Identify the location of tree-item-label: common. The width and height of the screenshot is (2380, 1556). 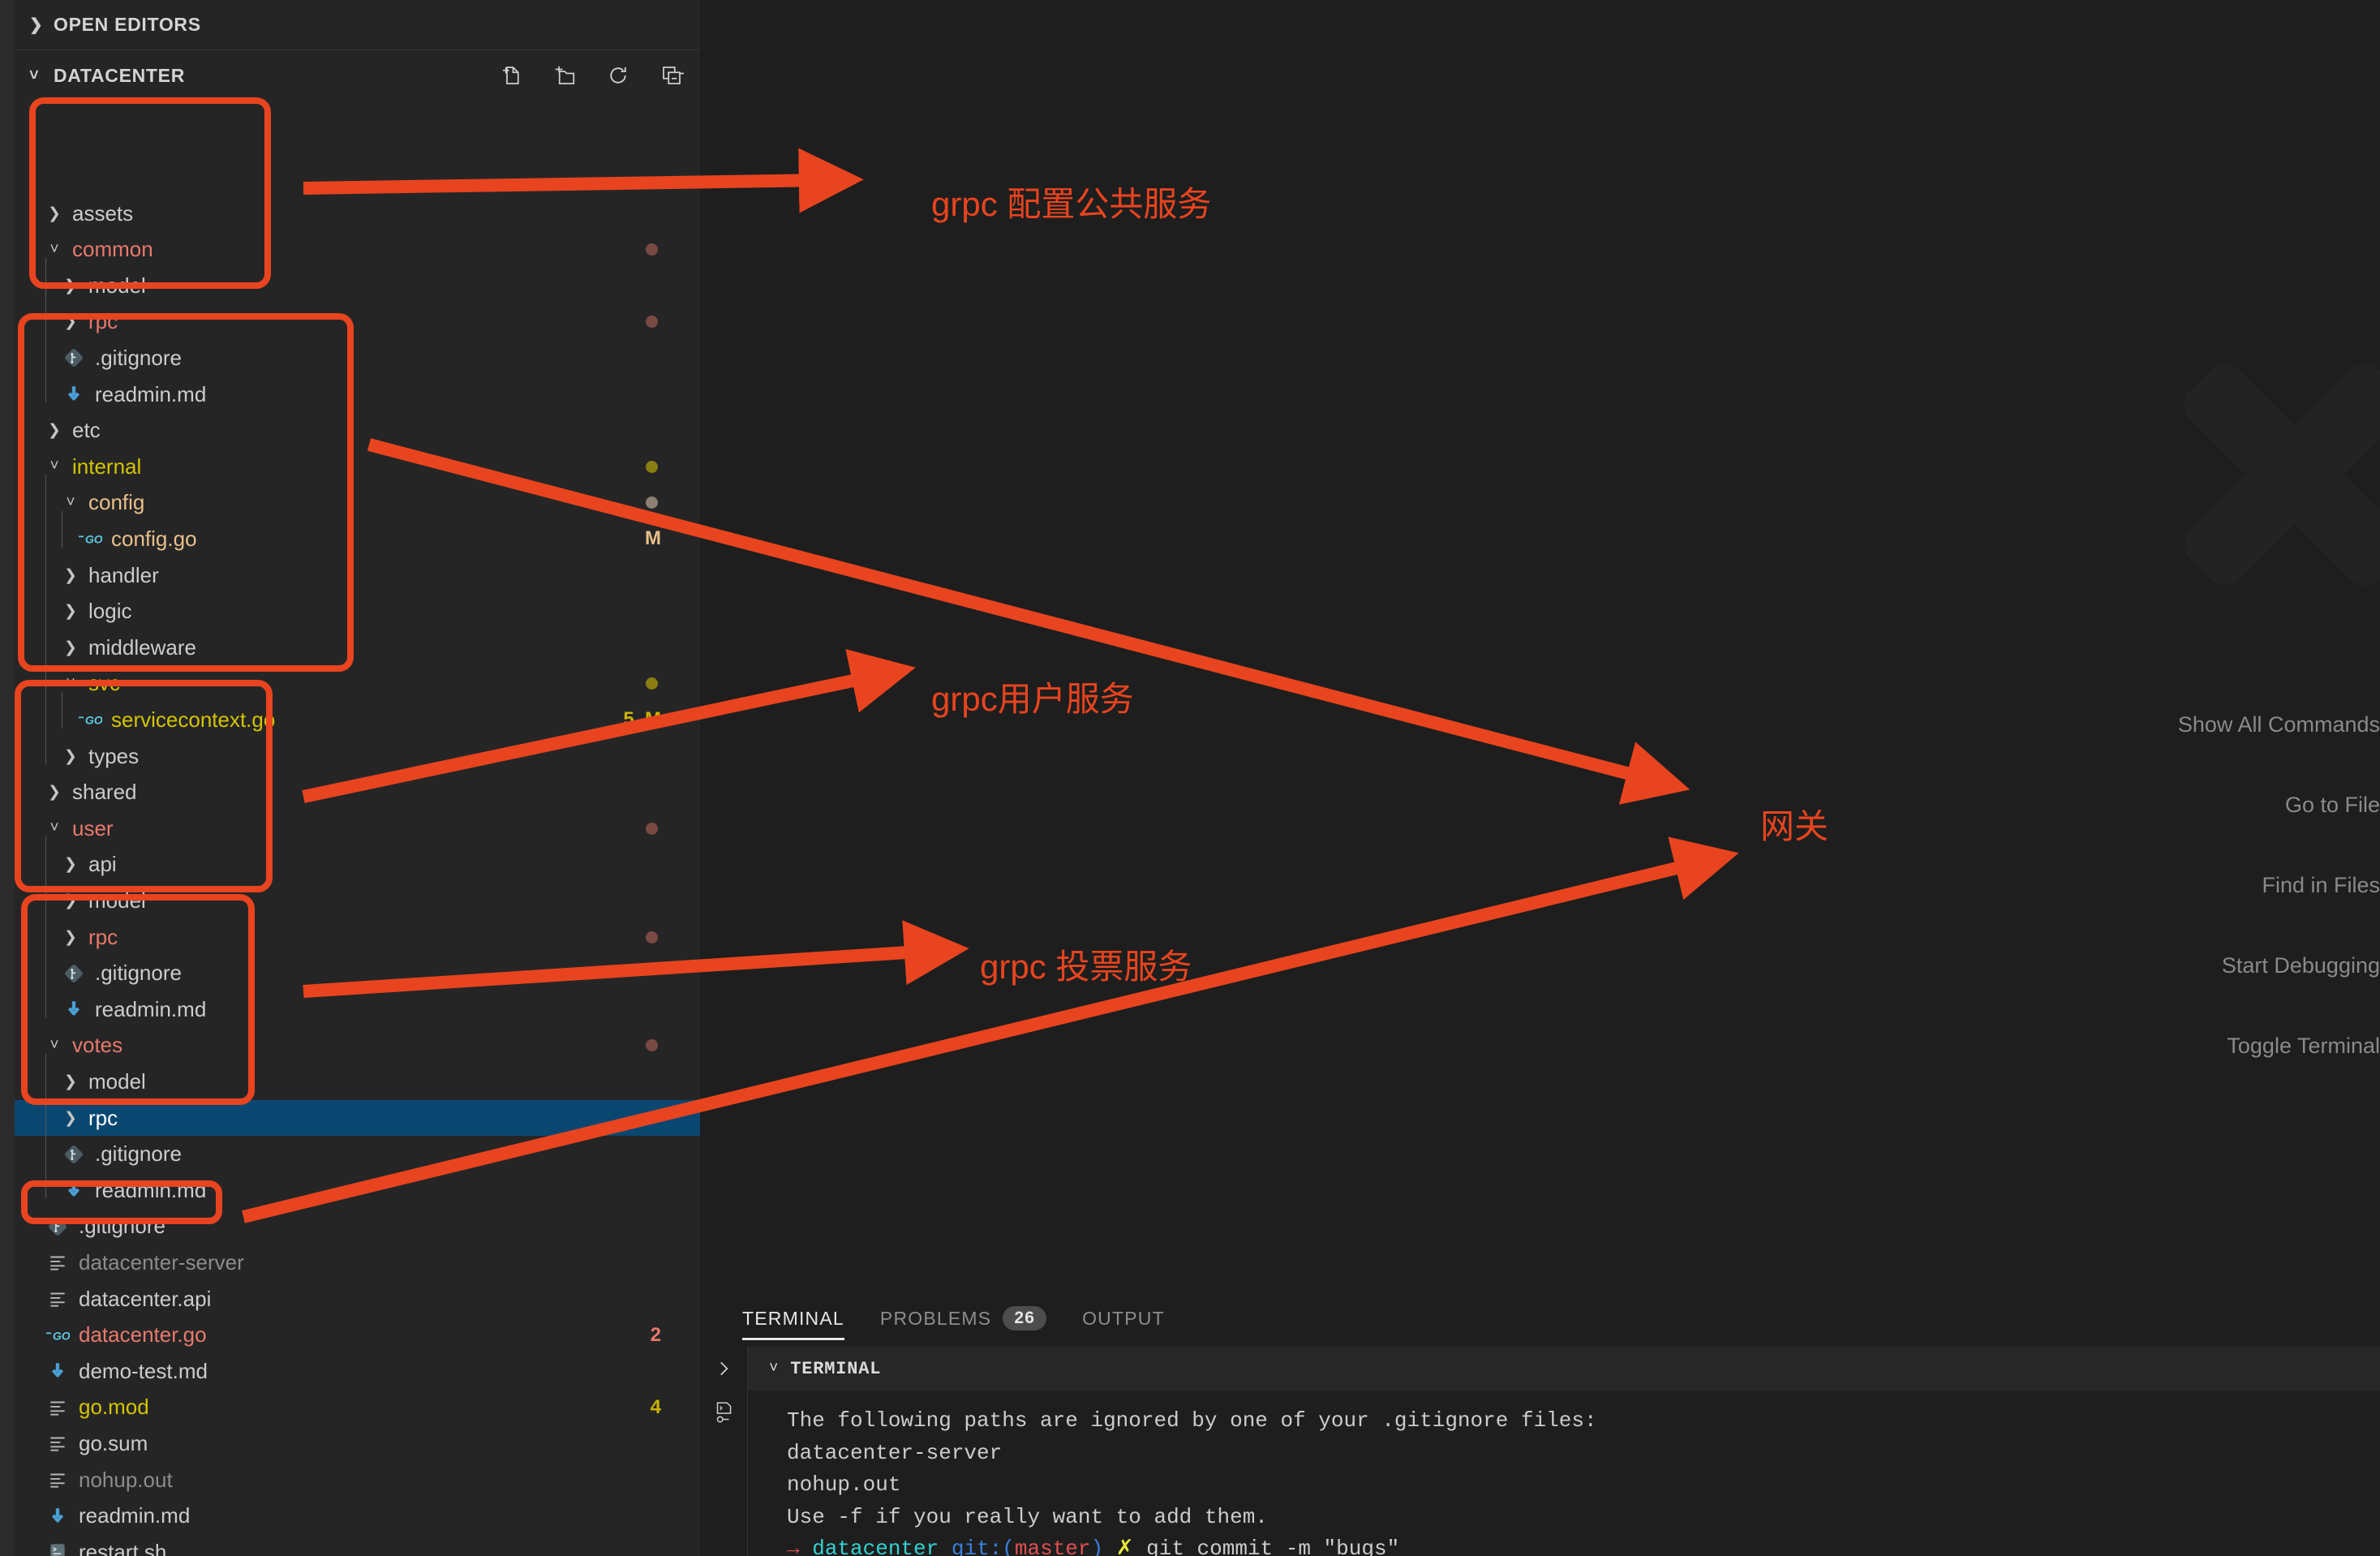
(113, 250).